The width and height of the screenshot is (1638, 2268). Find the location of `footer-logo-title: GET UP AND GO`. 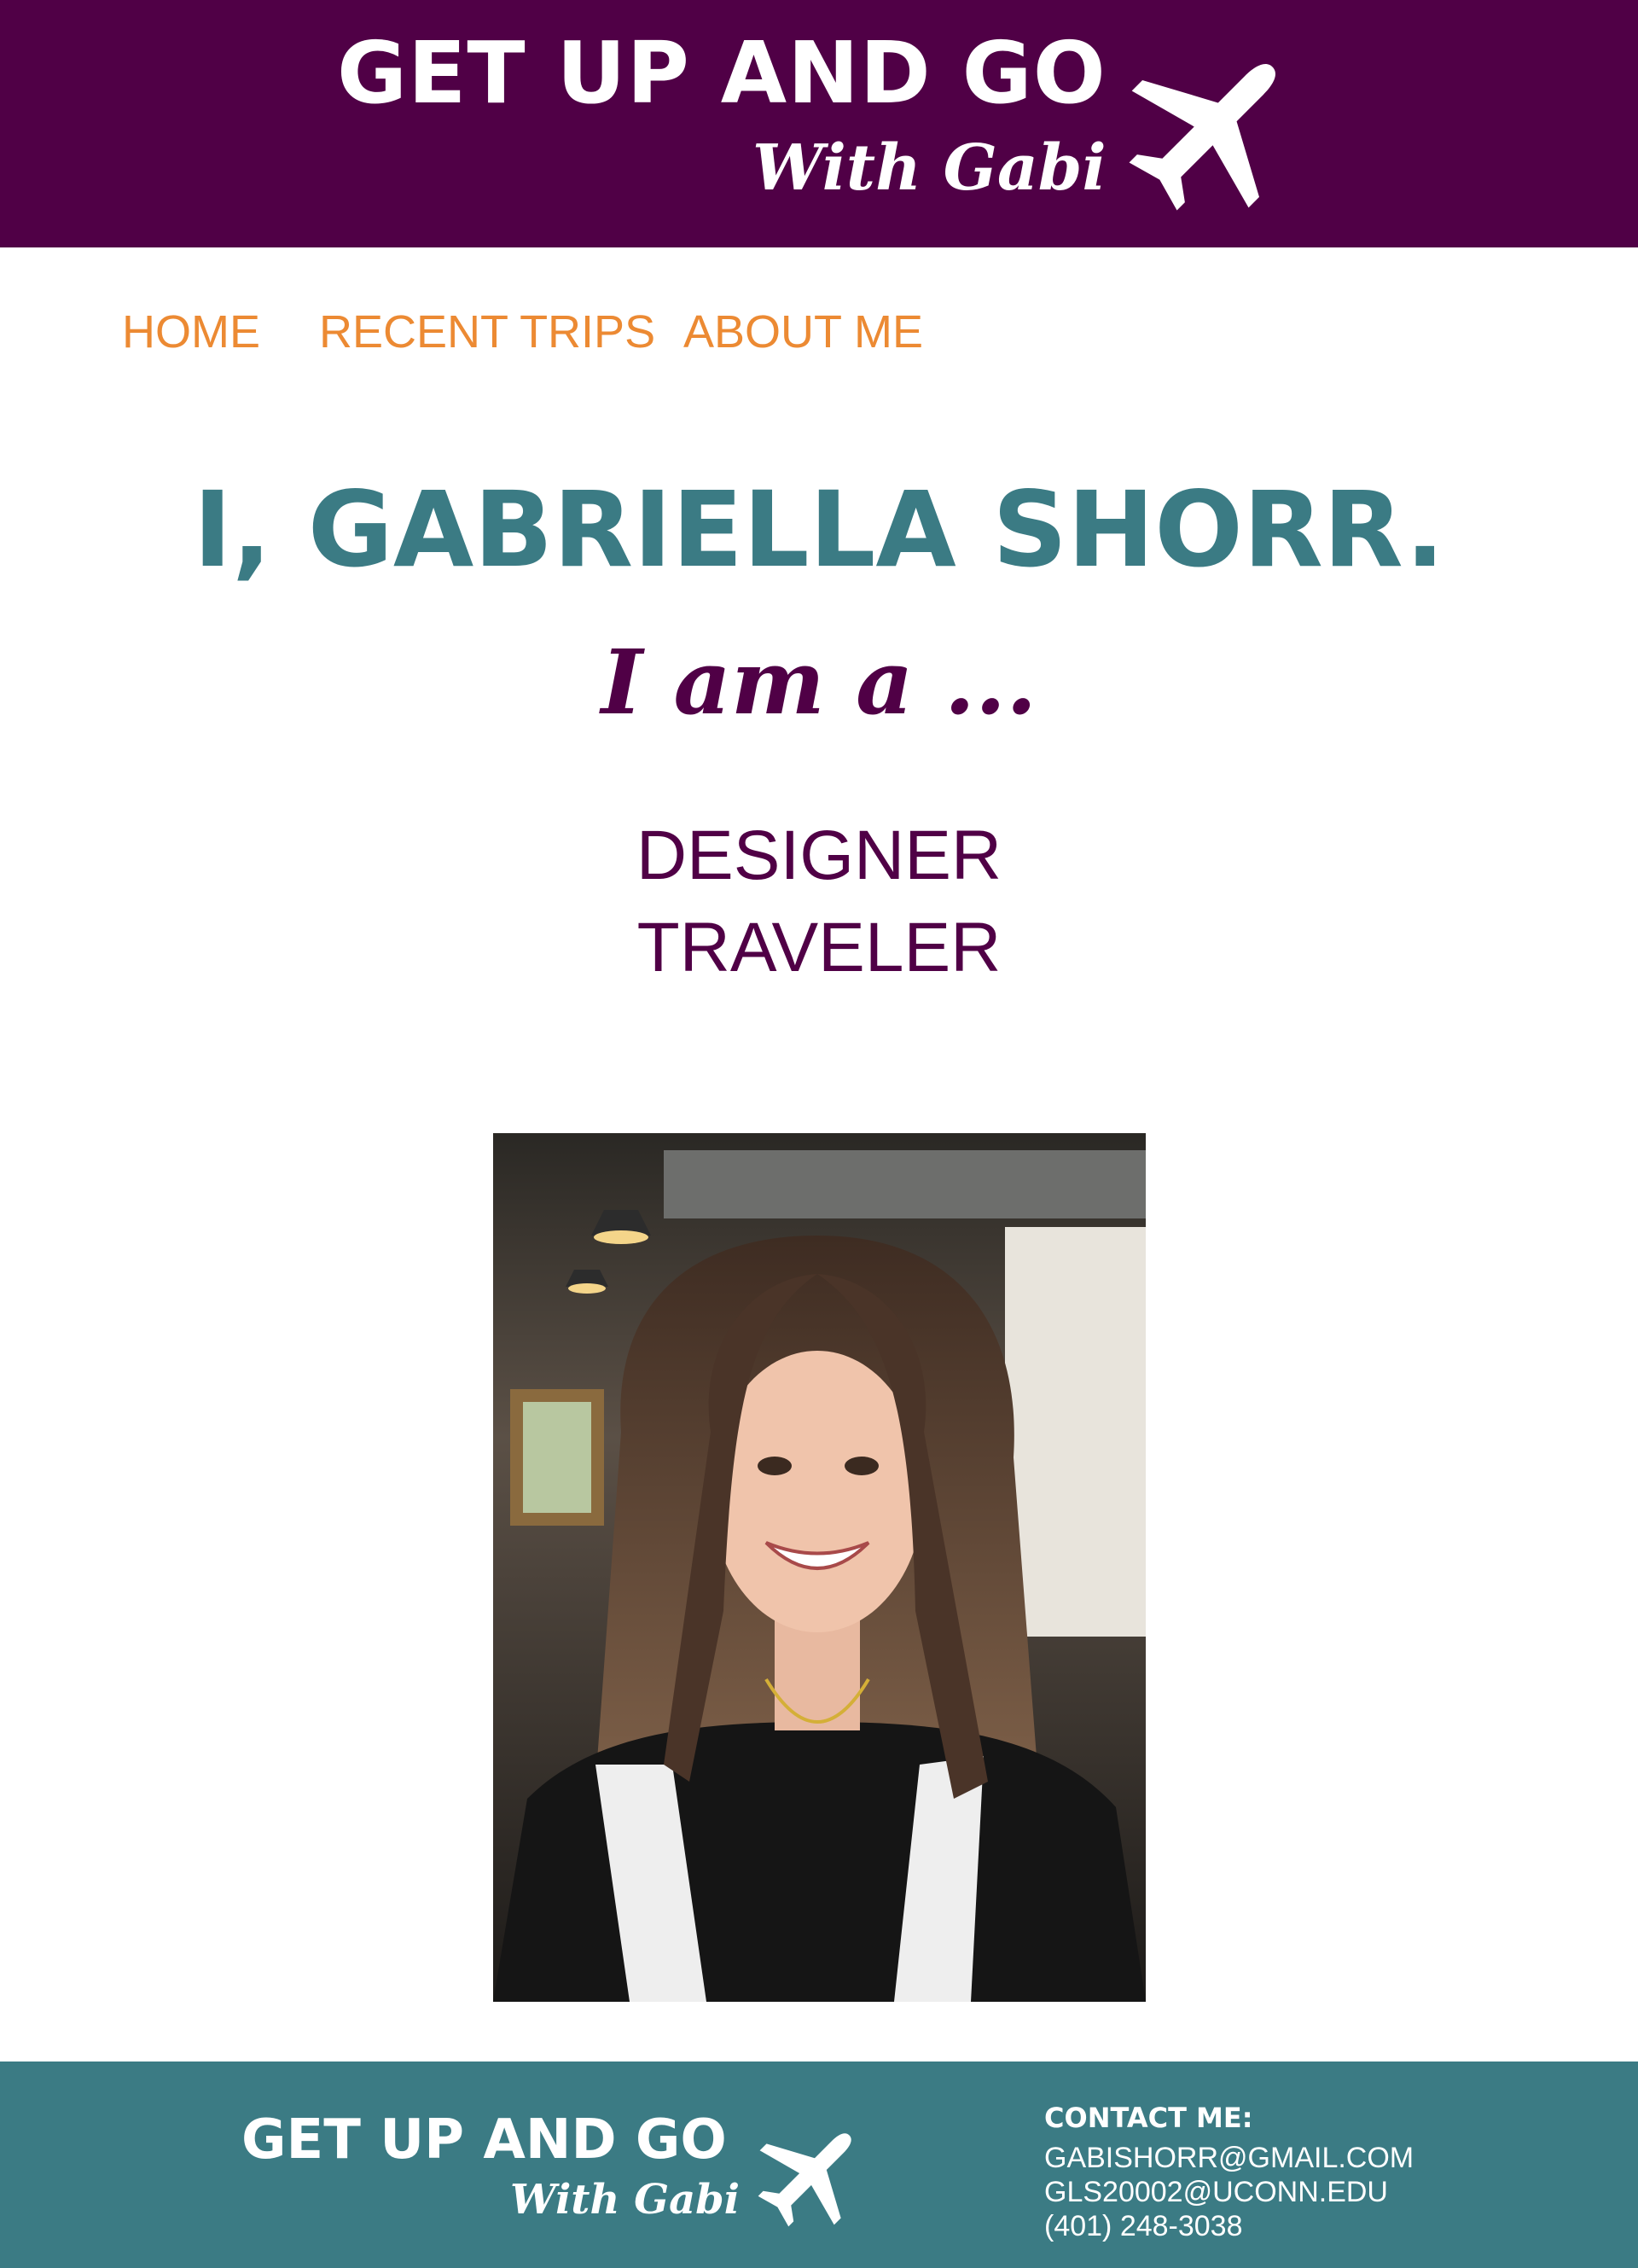

footer-logo-title: GET UP AND GO is located at coordinates (484, 2140).